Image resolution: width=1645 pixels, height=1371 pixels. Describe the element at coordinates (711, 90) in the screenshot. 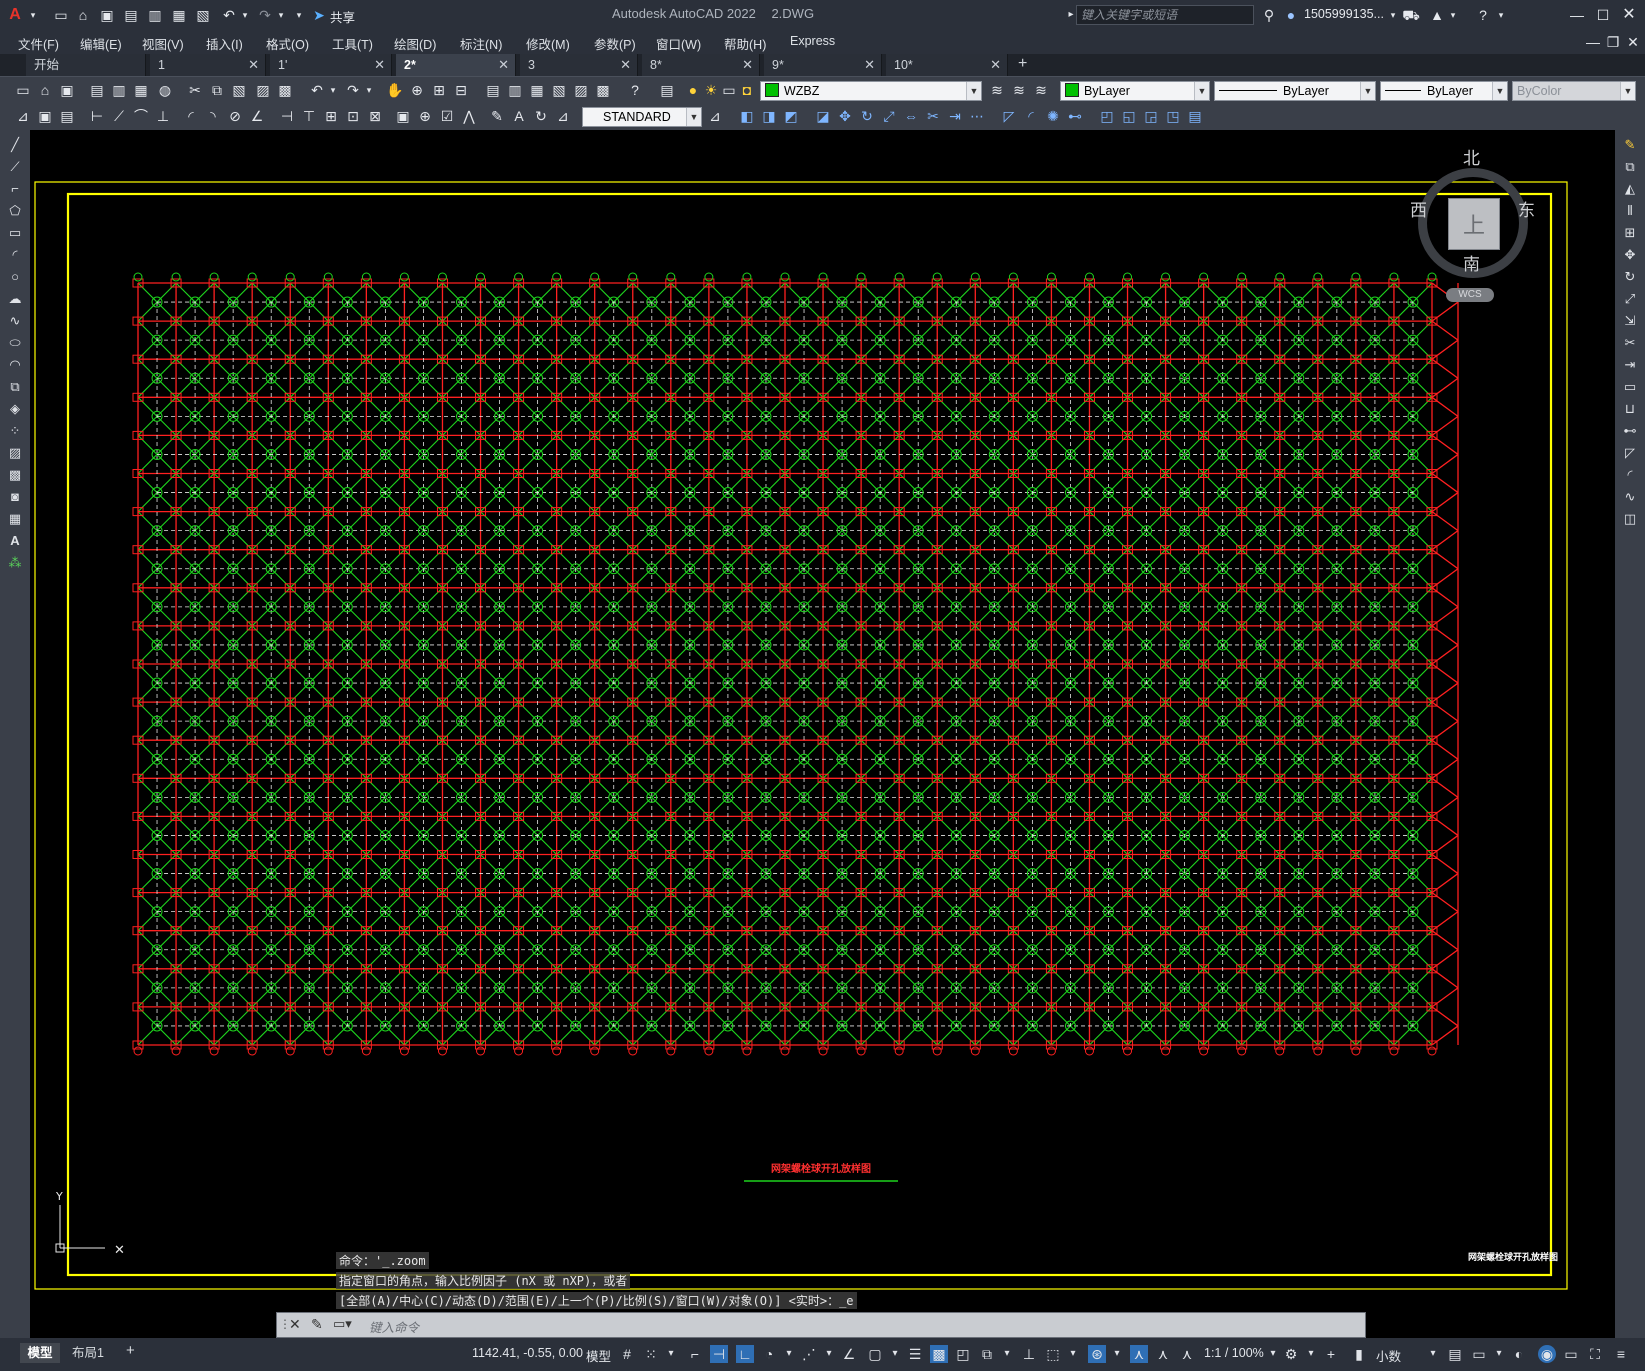

I see `layer-thaw-icon: ☀` at that location.